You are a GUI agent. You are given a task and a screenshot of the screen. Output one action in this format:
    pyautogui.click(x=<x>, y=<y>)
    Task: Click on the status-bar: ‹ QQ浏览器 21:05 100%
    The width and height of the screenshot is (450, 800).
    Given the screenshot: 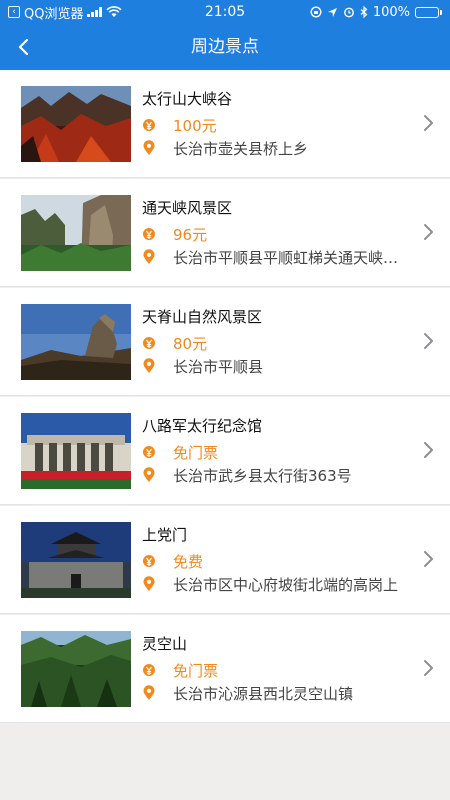 What is the action you would take?
    pyautogui.click(x=225, y=12)
    